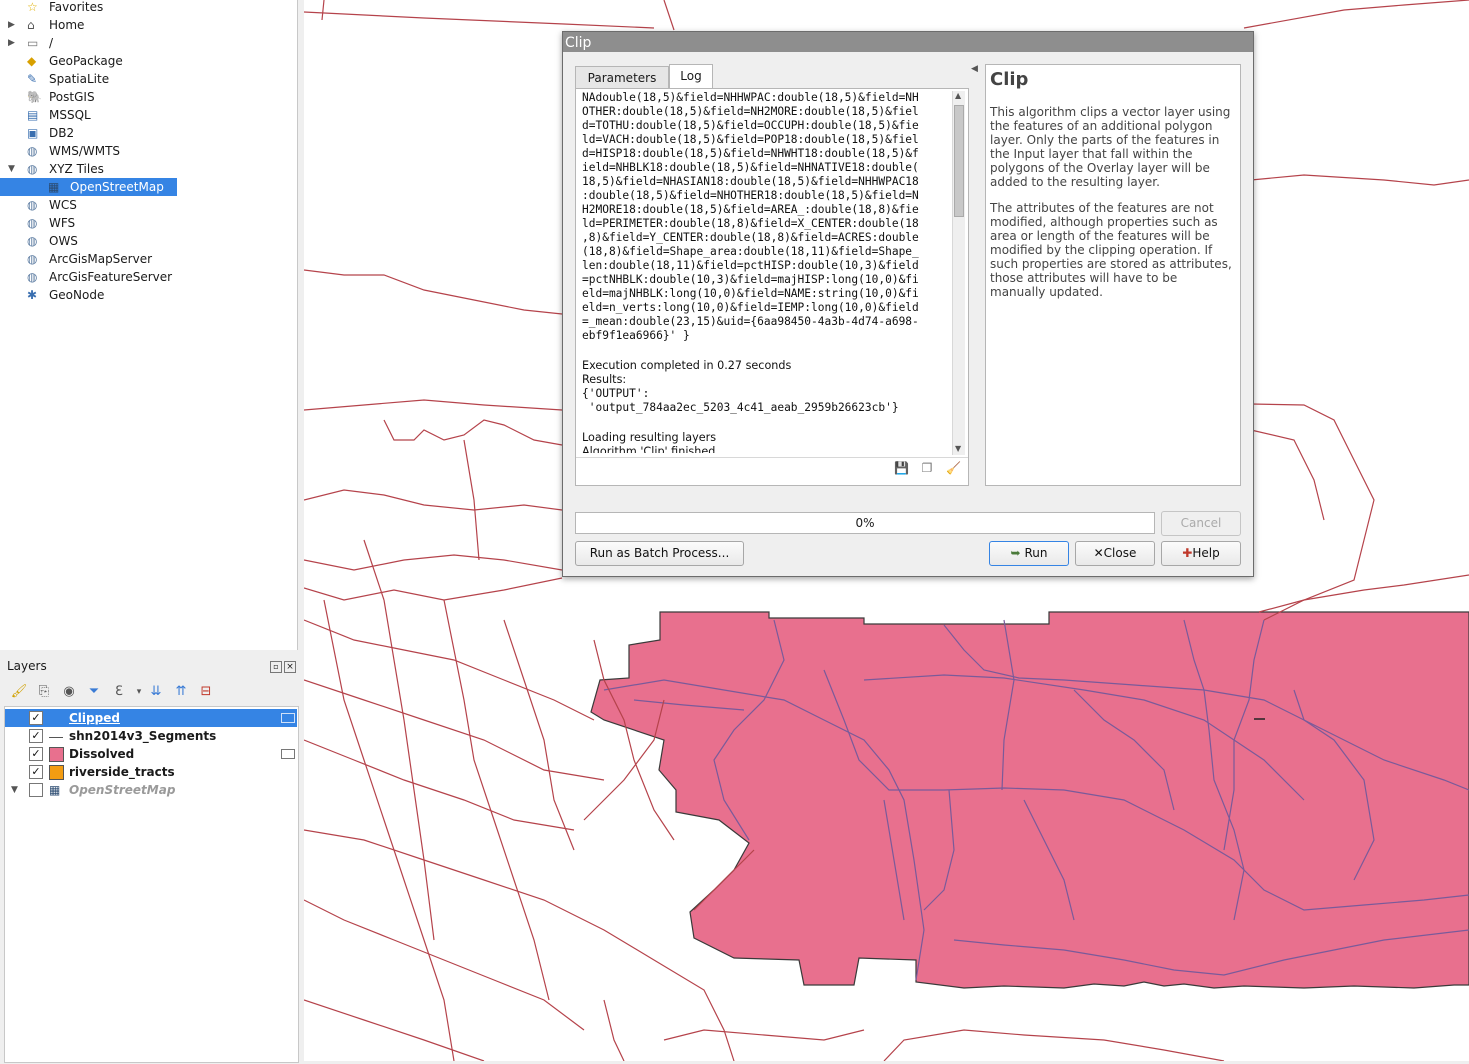 This screenshot has width=1469, height=1064. I want to click on help-icon: ✚, so click(1187, 553).